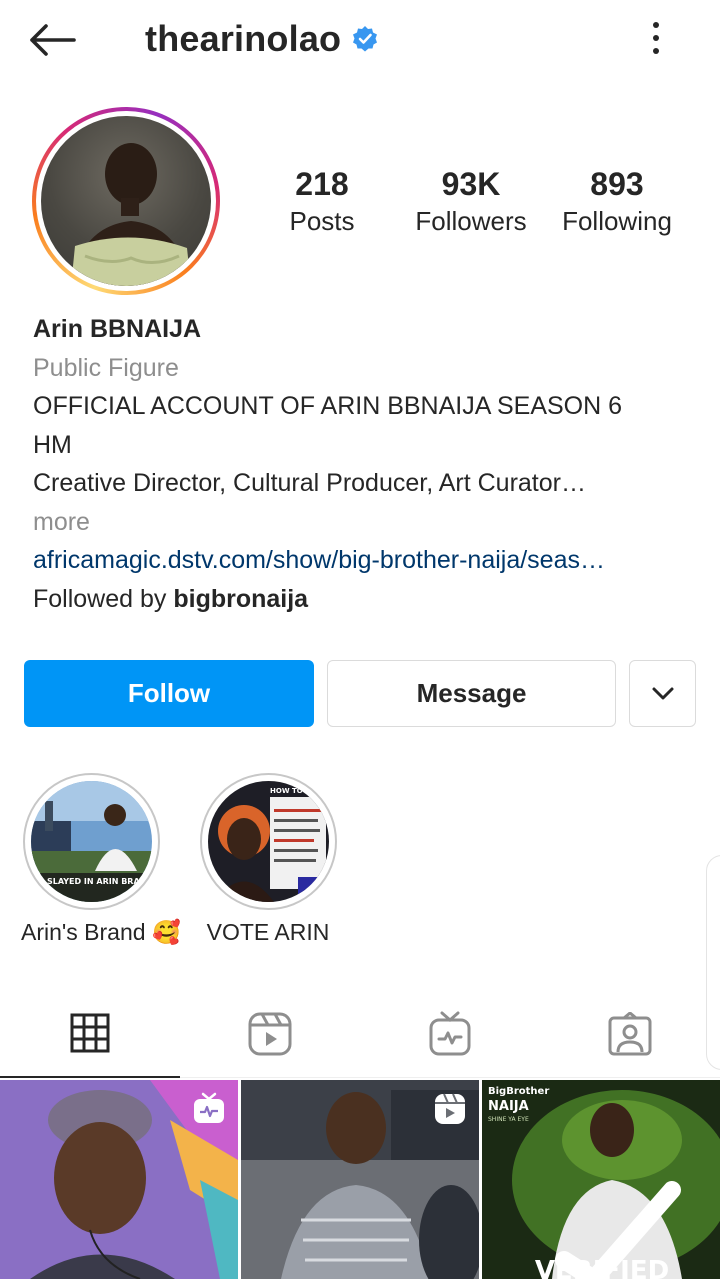  Describe the element at coordinates (471, 221) in the screenshot. I see `followers-label: Followers` at that location.